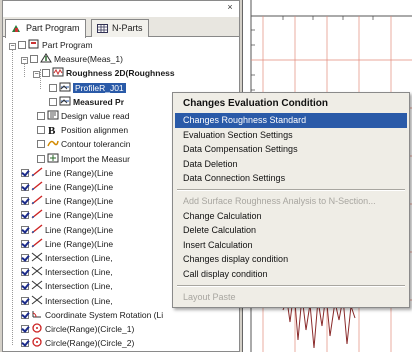 The width and height of the screenshot is (412, 352). I want to click on rotation-icon, so click(36, 314).